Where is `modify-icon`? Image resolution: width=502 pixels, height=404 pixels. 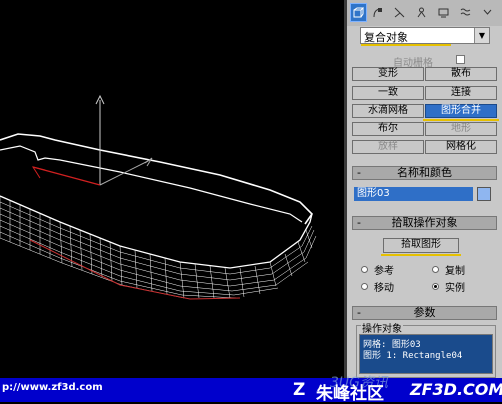
modify-icon is located at coordinates (377, 12).